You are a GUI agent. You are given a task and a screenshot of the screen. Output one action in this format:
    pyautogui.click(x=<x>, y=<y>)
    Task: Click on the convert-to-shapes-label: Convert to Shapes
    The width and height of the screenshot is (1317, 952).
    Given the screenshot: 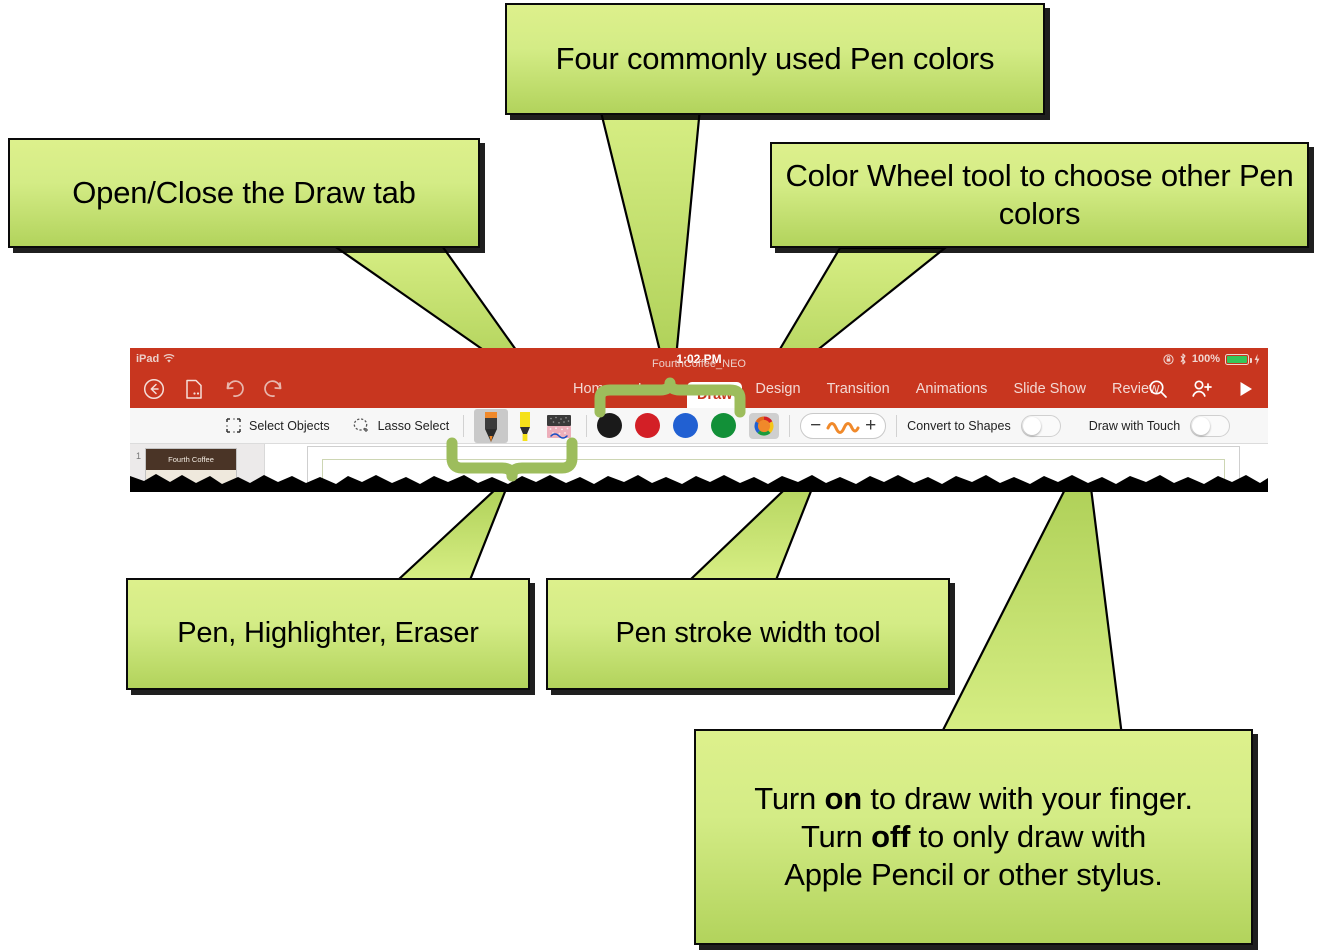 What is the action you would take?
    pyautogui.click(x=959, y=425)
    